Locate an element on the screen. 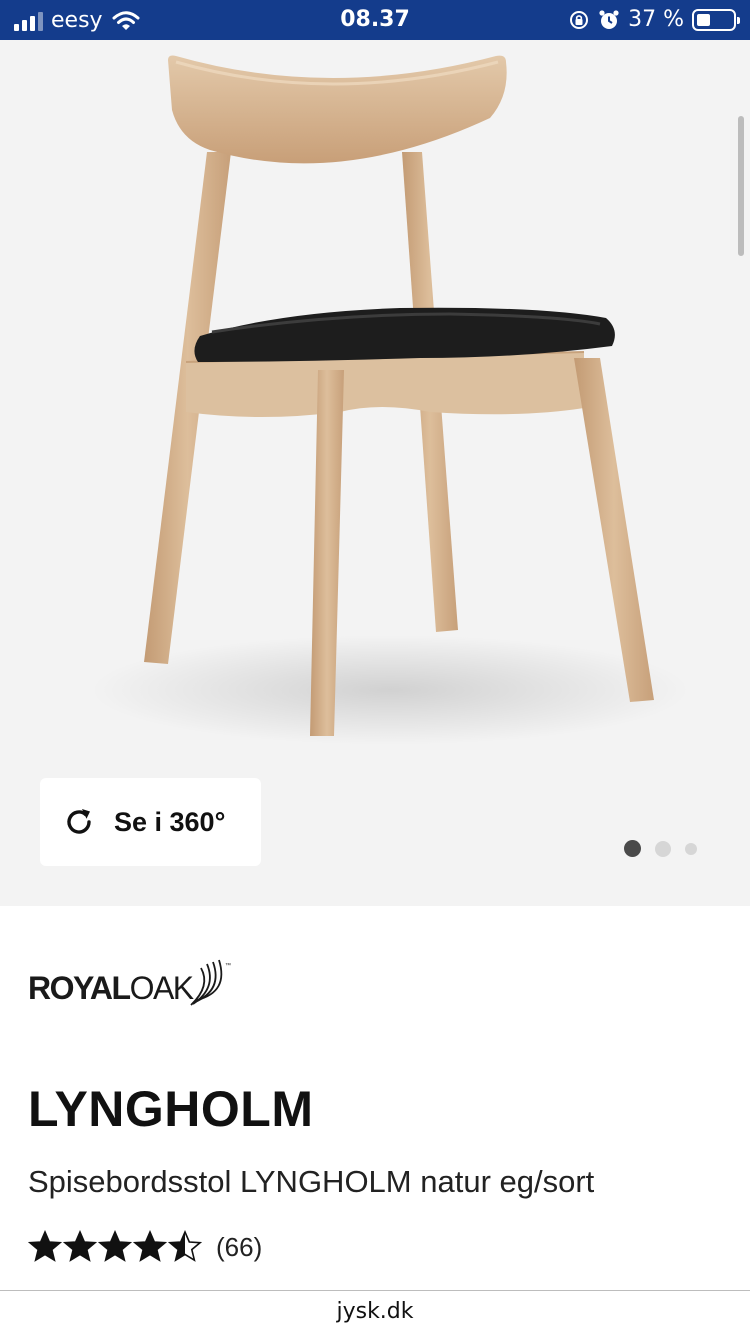  browser-url-bar: jysk.dk is located at coordinates (375, 1312).